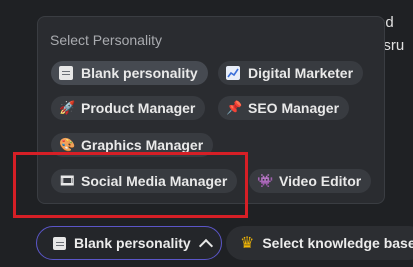 The width and height of the screenshot is (413, 267). I want to click on popup-title: Select Personality, so click(106, 40).